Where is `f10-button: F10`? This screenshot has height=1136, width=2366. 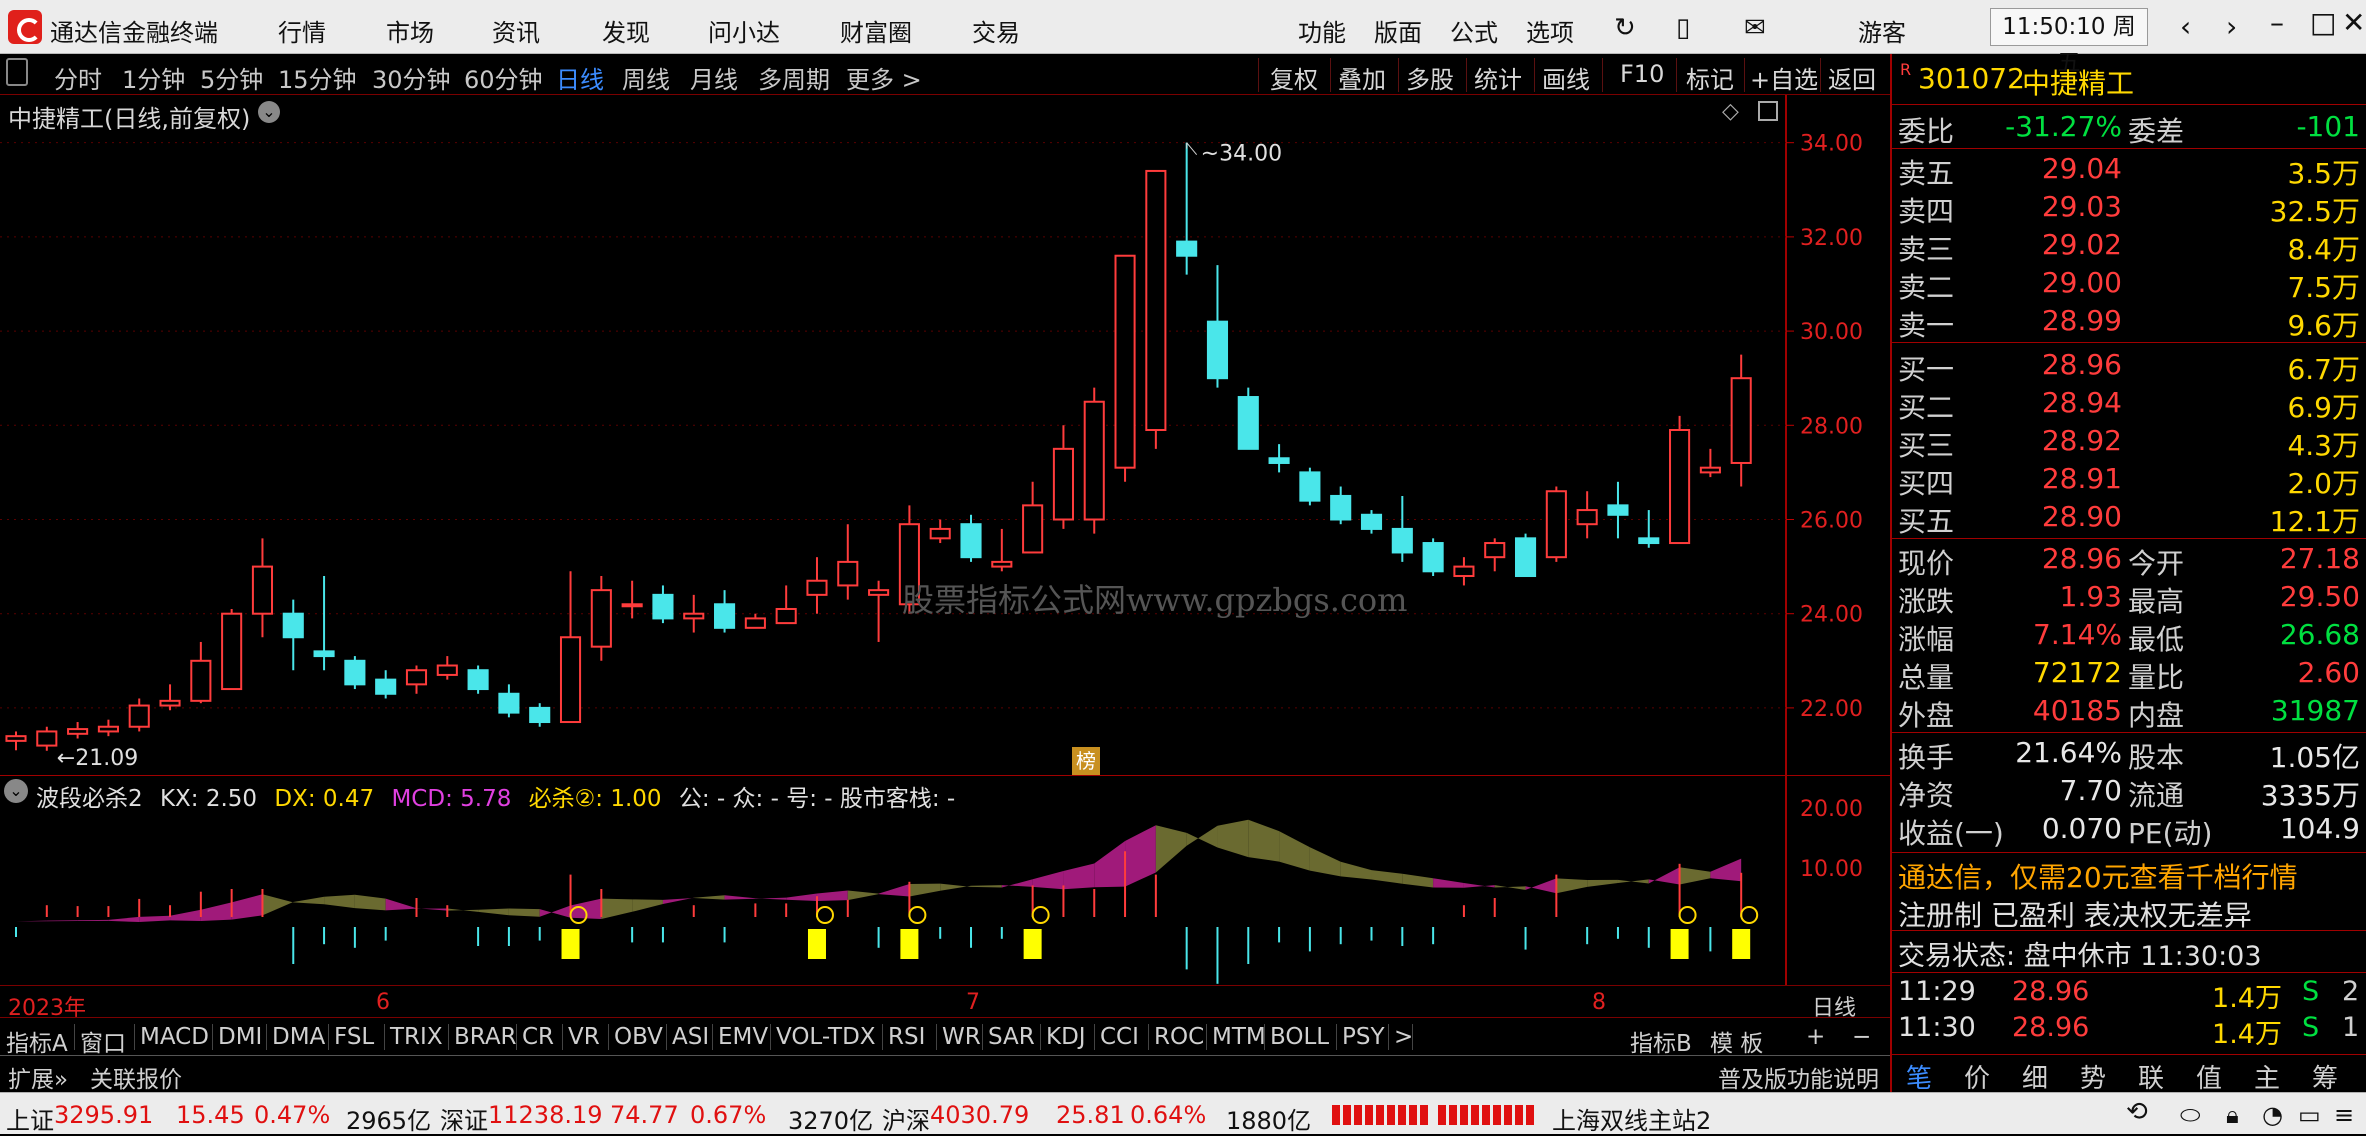
f10-button: F10 is located at coordinates (1642, 74).